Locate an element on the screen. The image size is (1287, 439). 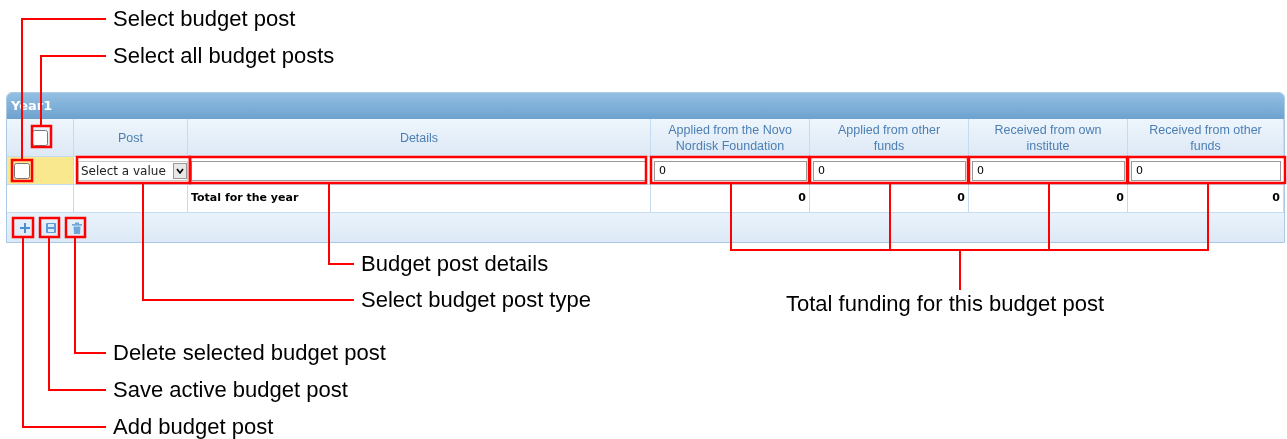
callout-label: Budget post details is located at coordinates (455, 264).